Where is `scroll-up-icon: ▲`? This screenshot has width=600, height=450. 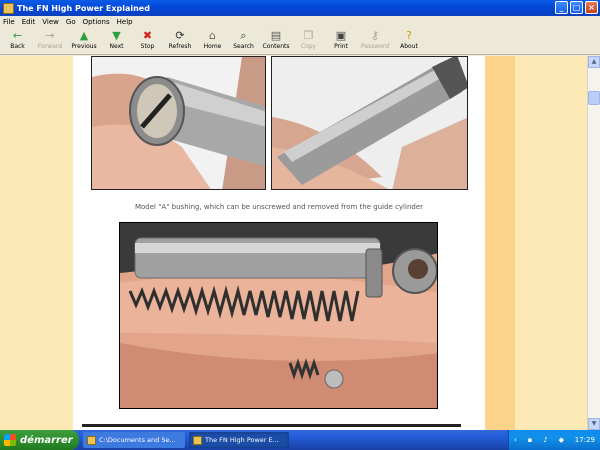
scroll-up-icon: ▲ is located at coordinates (594, 62).